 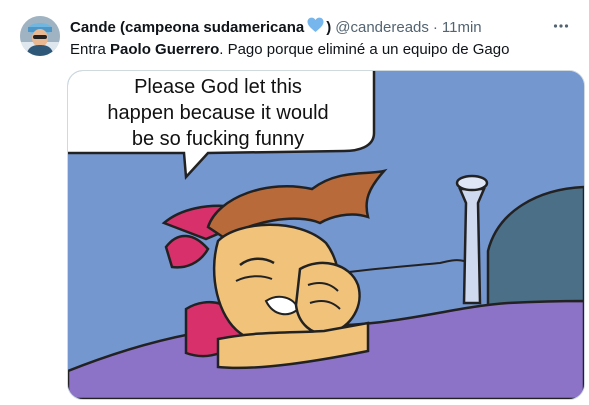 I want to click on speech-line: be so fucking funny, so click(x=218, y=139).